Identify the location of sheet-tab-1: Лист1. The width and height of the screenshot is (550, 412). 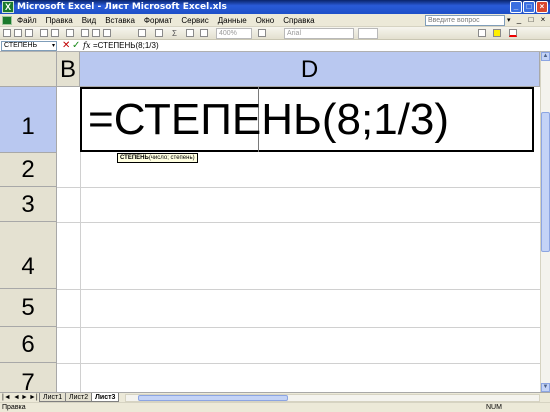
(53, 397).